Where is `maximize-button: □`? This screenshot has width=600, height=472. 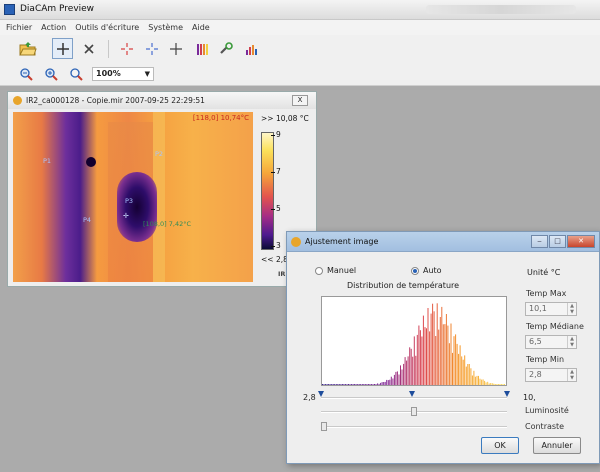
maximize-button: □ is located at coordinates (557, 241).